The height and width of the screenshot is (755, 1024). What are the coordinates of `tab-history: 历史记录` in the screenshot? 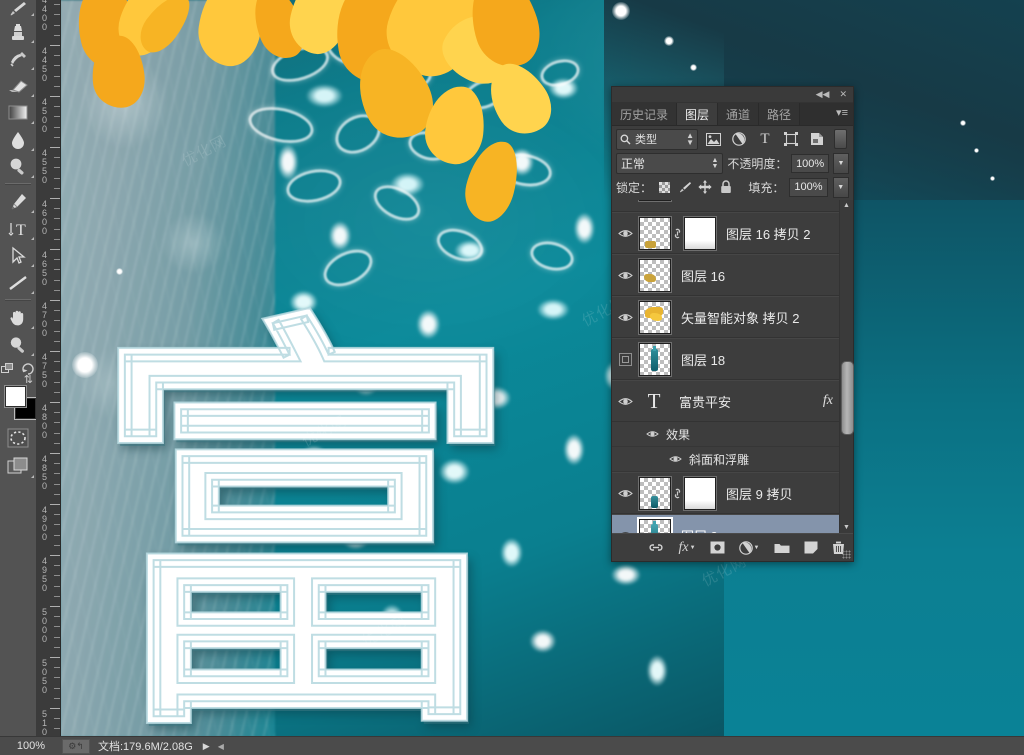 It's located at (645, 114).